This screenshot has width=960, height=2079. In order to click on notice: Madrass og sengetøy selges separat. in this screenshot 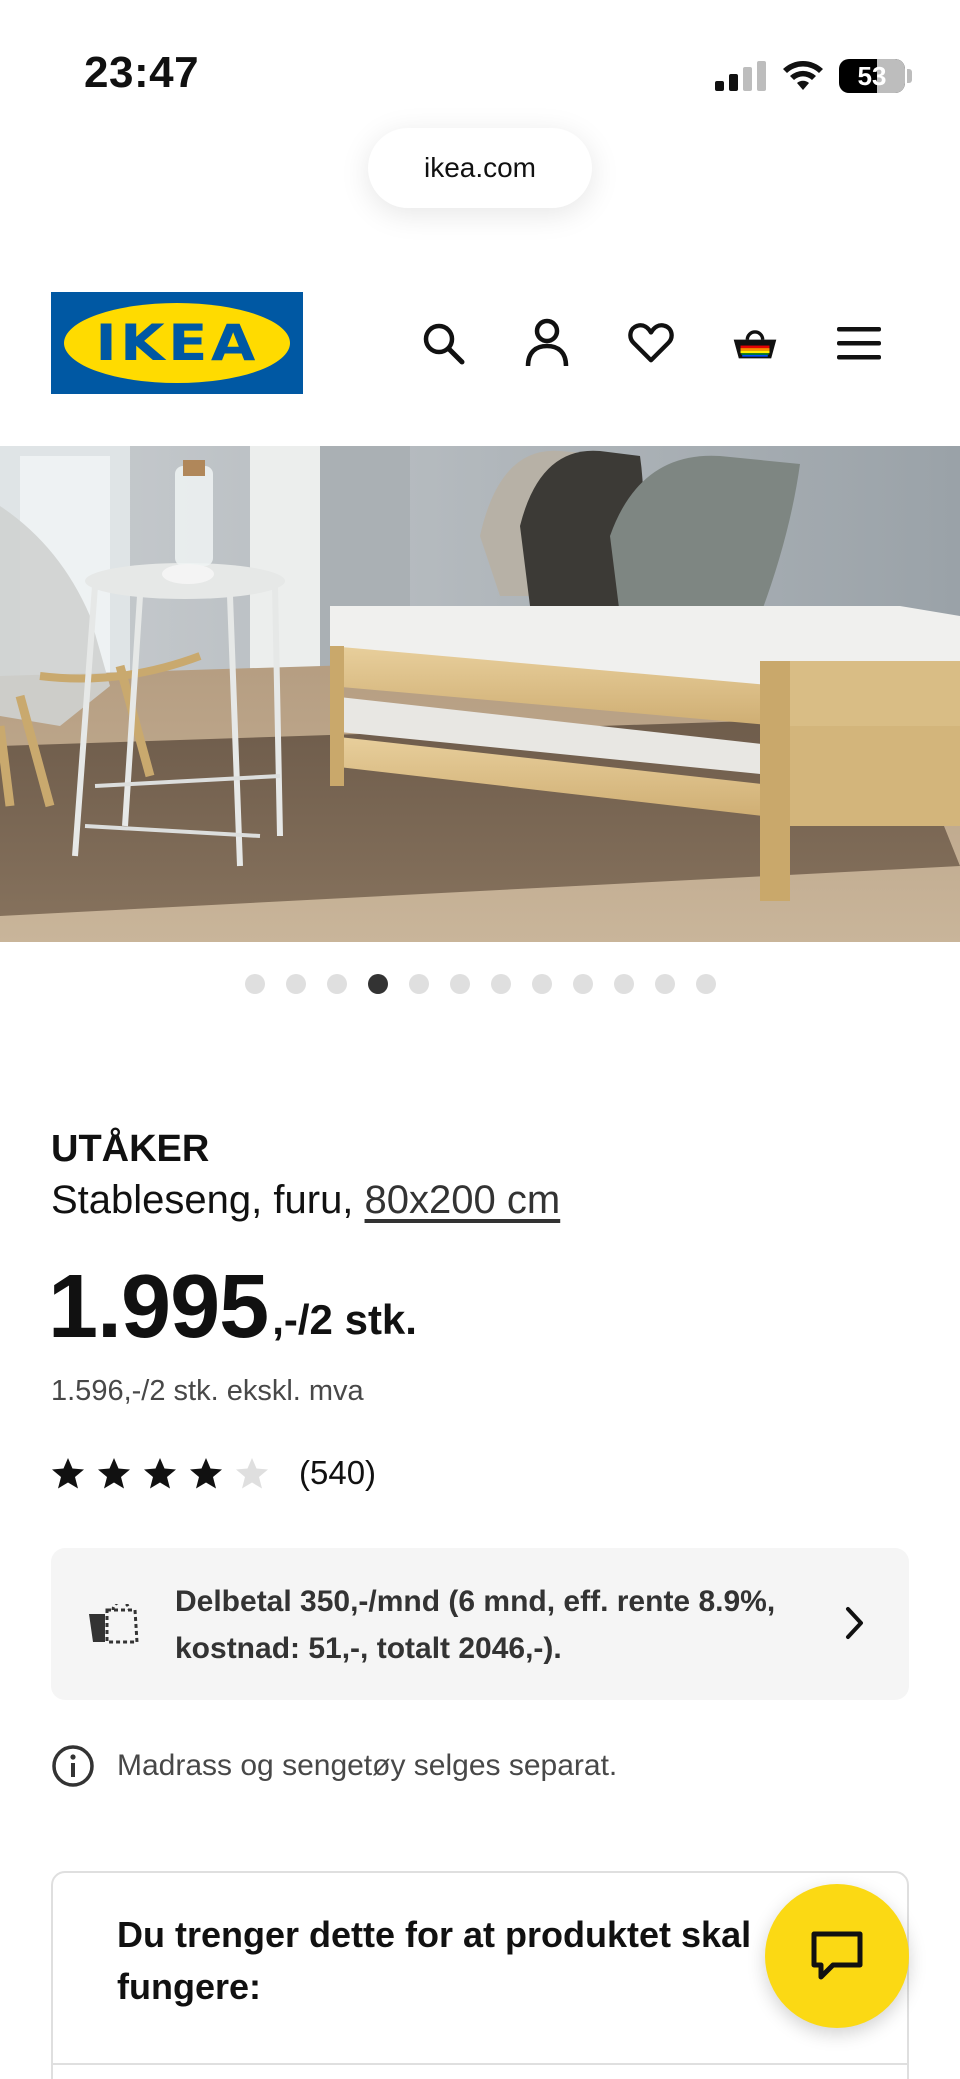, I will do `click(334, 1766)`.